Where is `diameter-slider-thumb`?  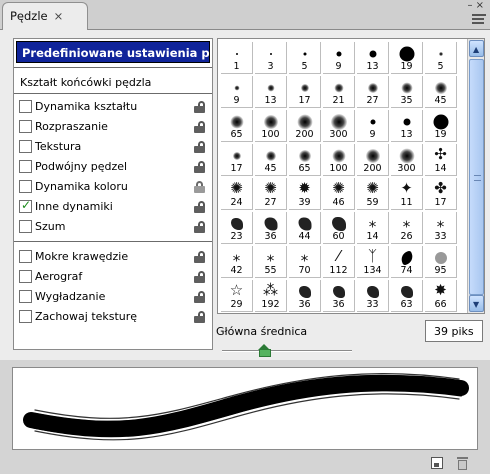
diameter-slider-thumb is located at coordinates (264, 350).